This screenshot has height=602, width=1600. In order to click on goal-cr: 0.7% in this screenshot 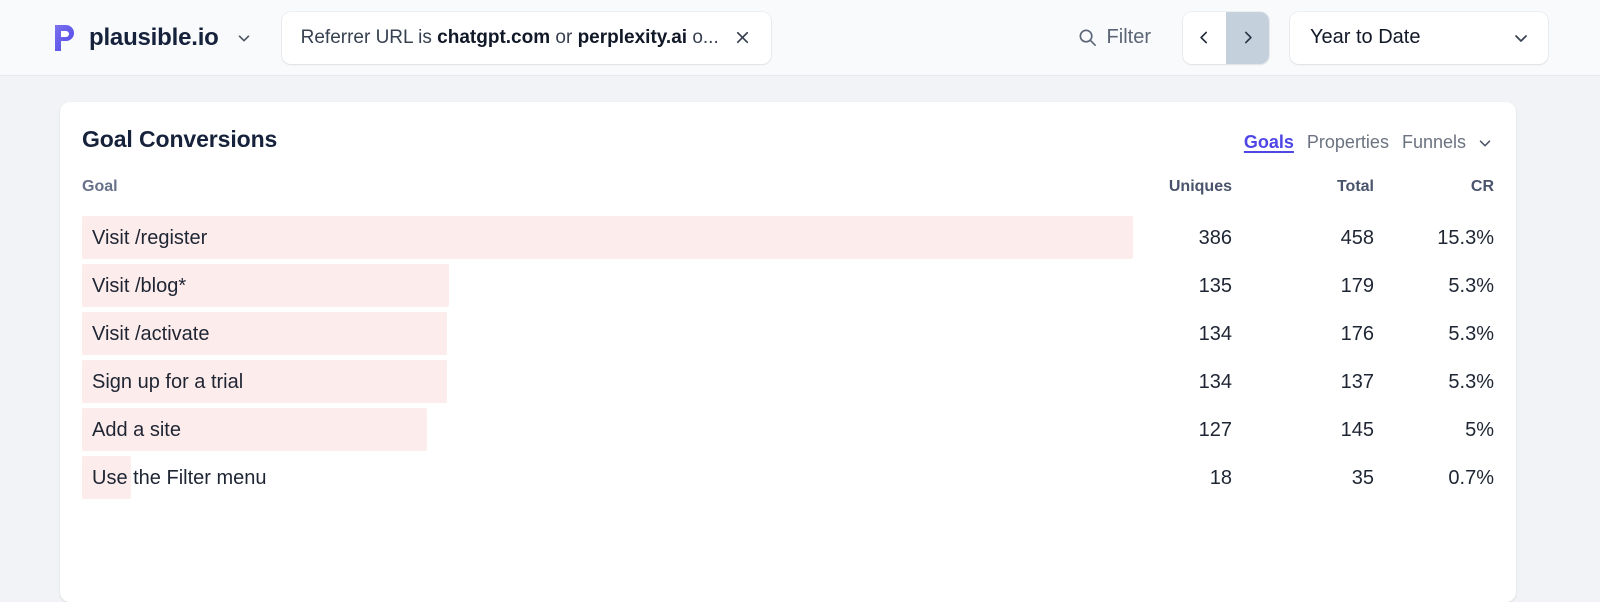, I will do `click(1471, 477)`.